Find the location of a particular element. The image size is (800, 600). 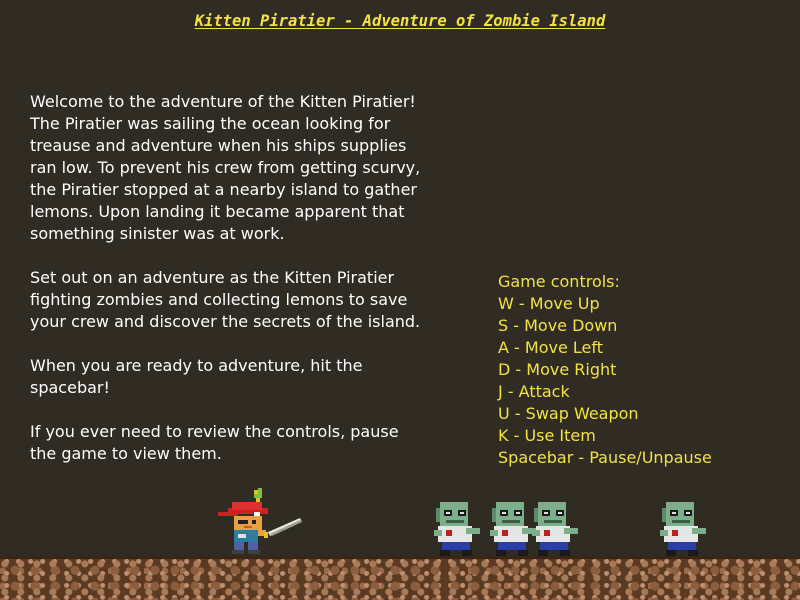

control-move-up: W - Move Up is located at coordinates (549, 303).